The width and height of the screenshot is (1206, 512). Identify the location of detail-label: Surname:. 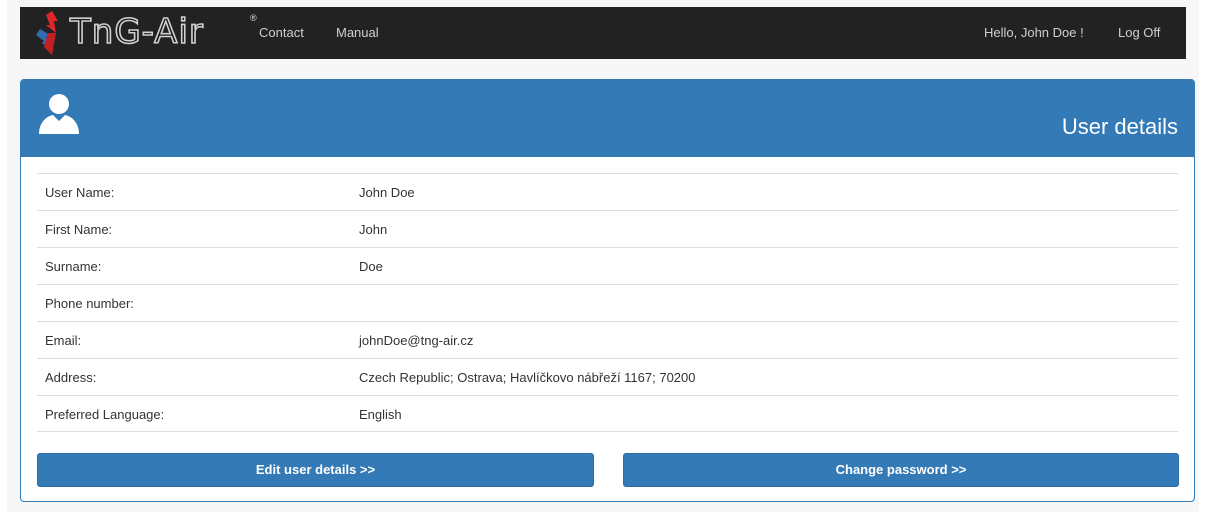
(73, 266).